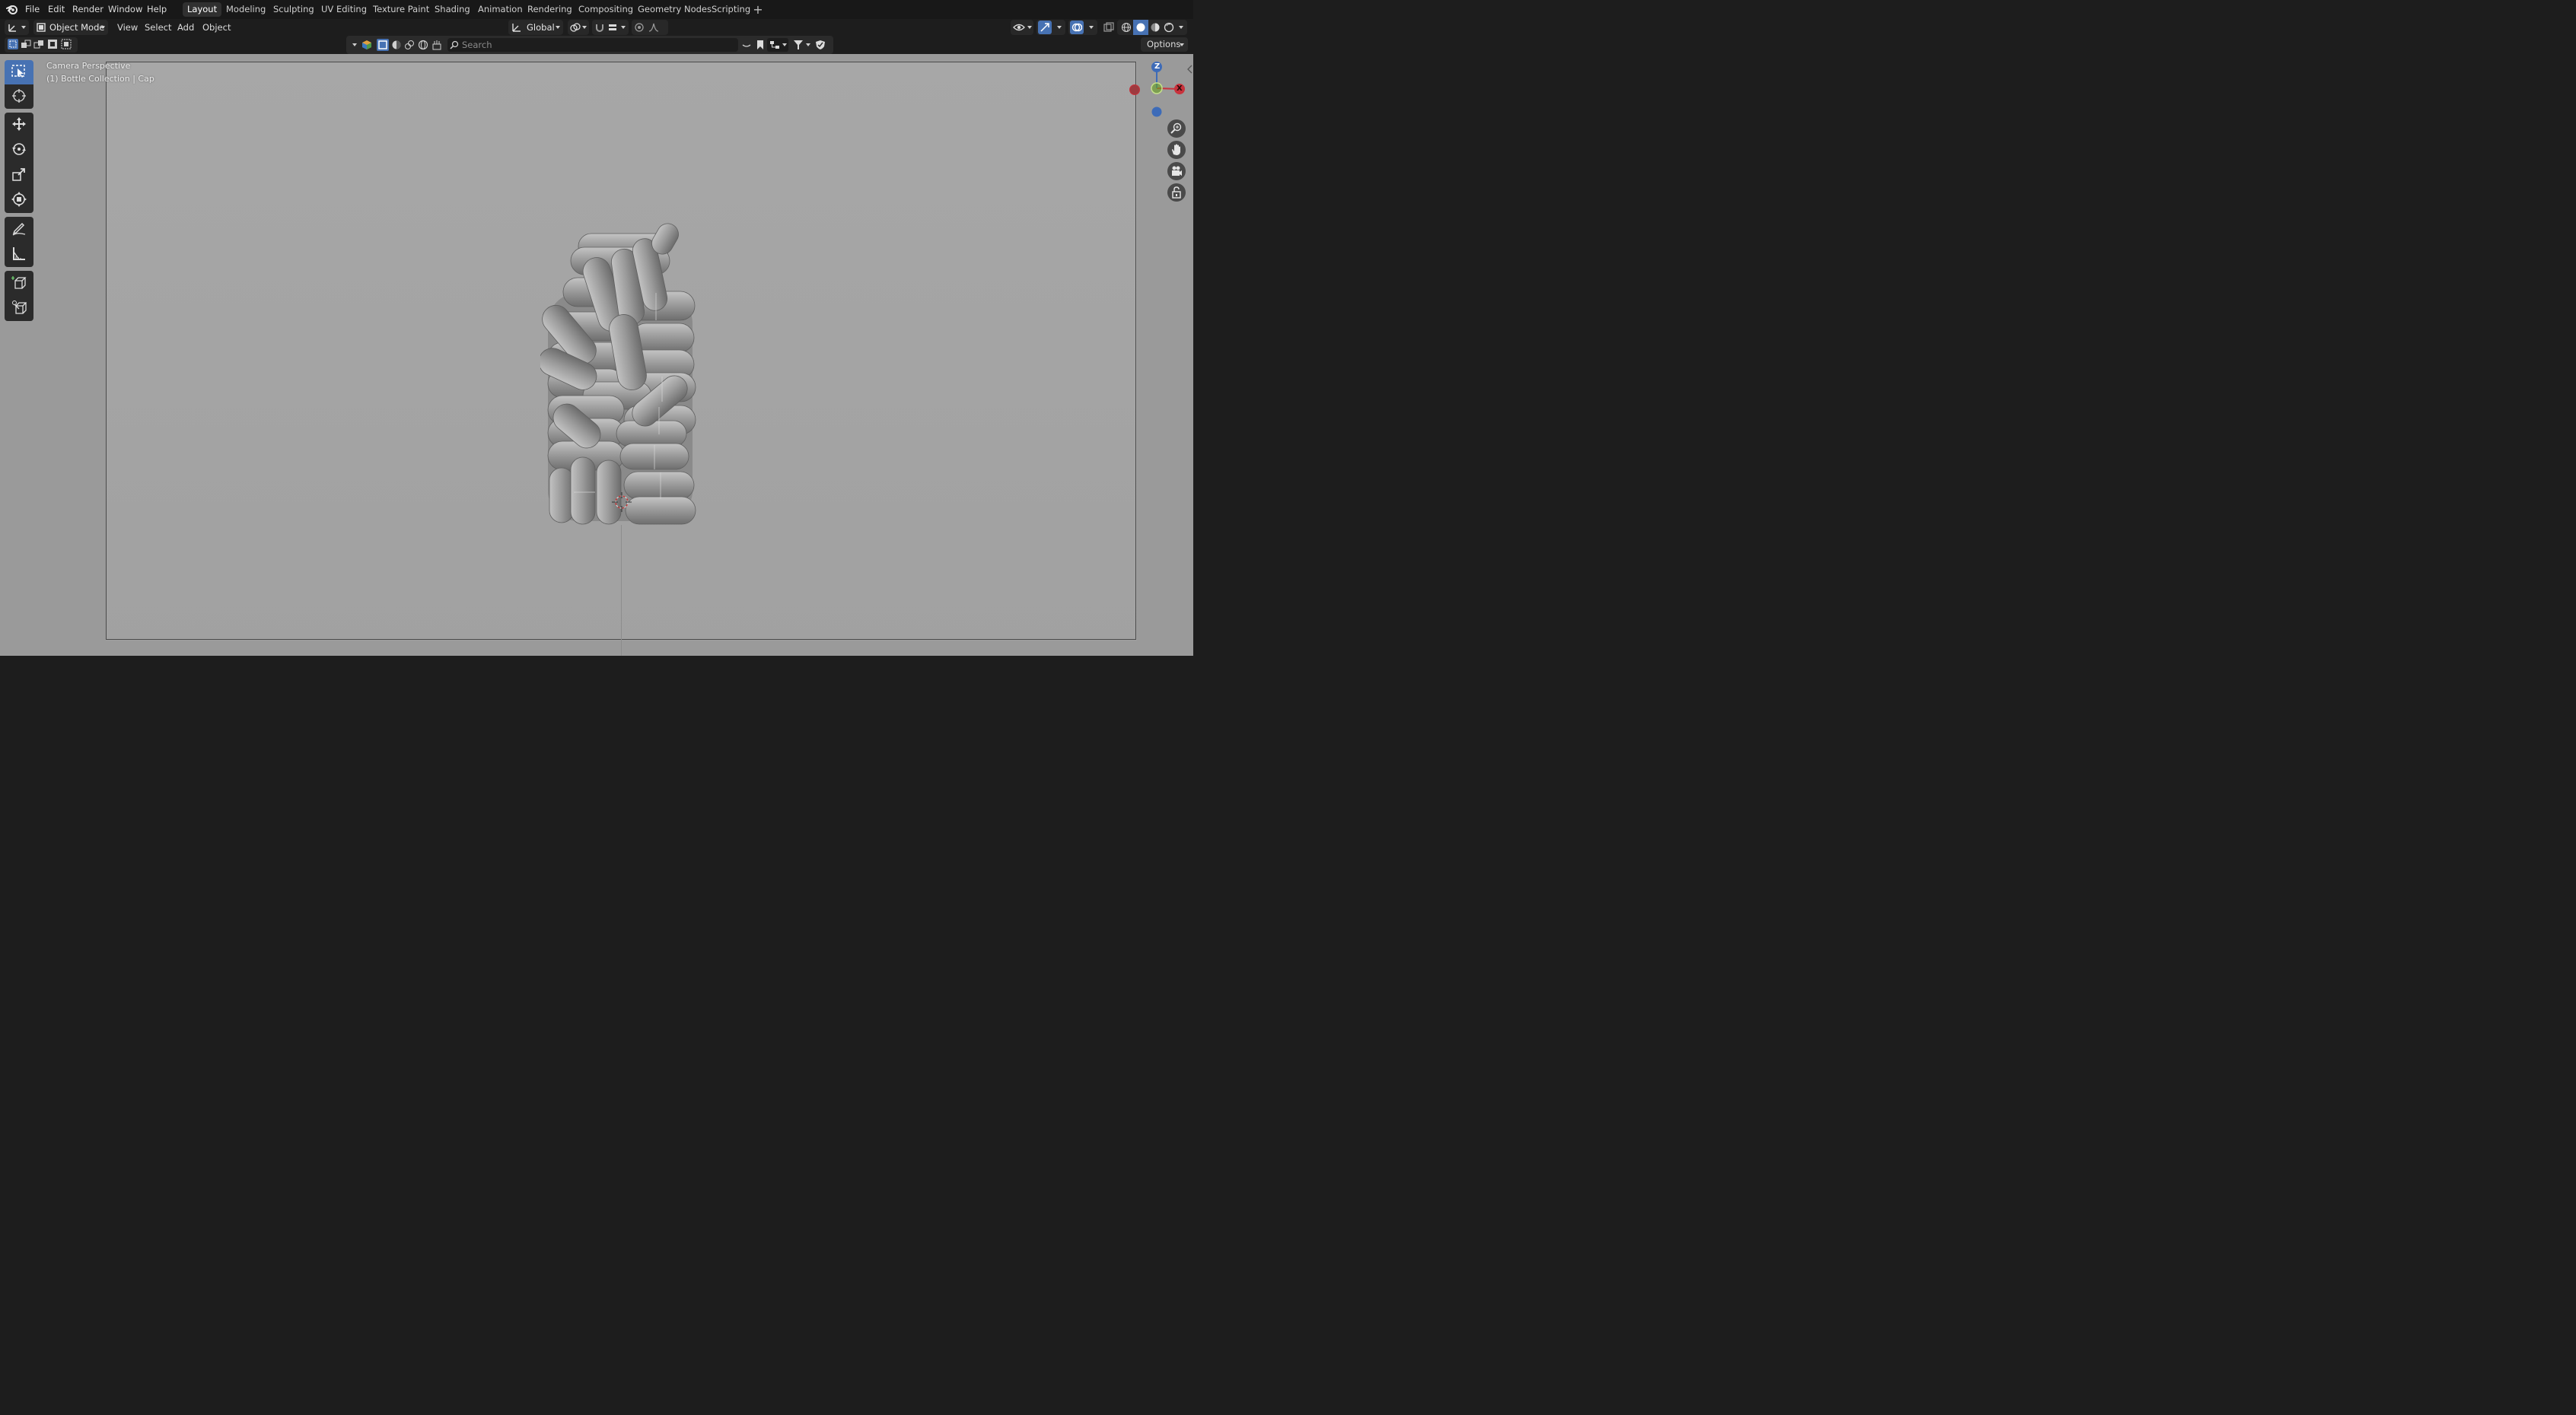  I want to click on transform-tool, so click(19, 200).